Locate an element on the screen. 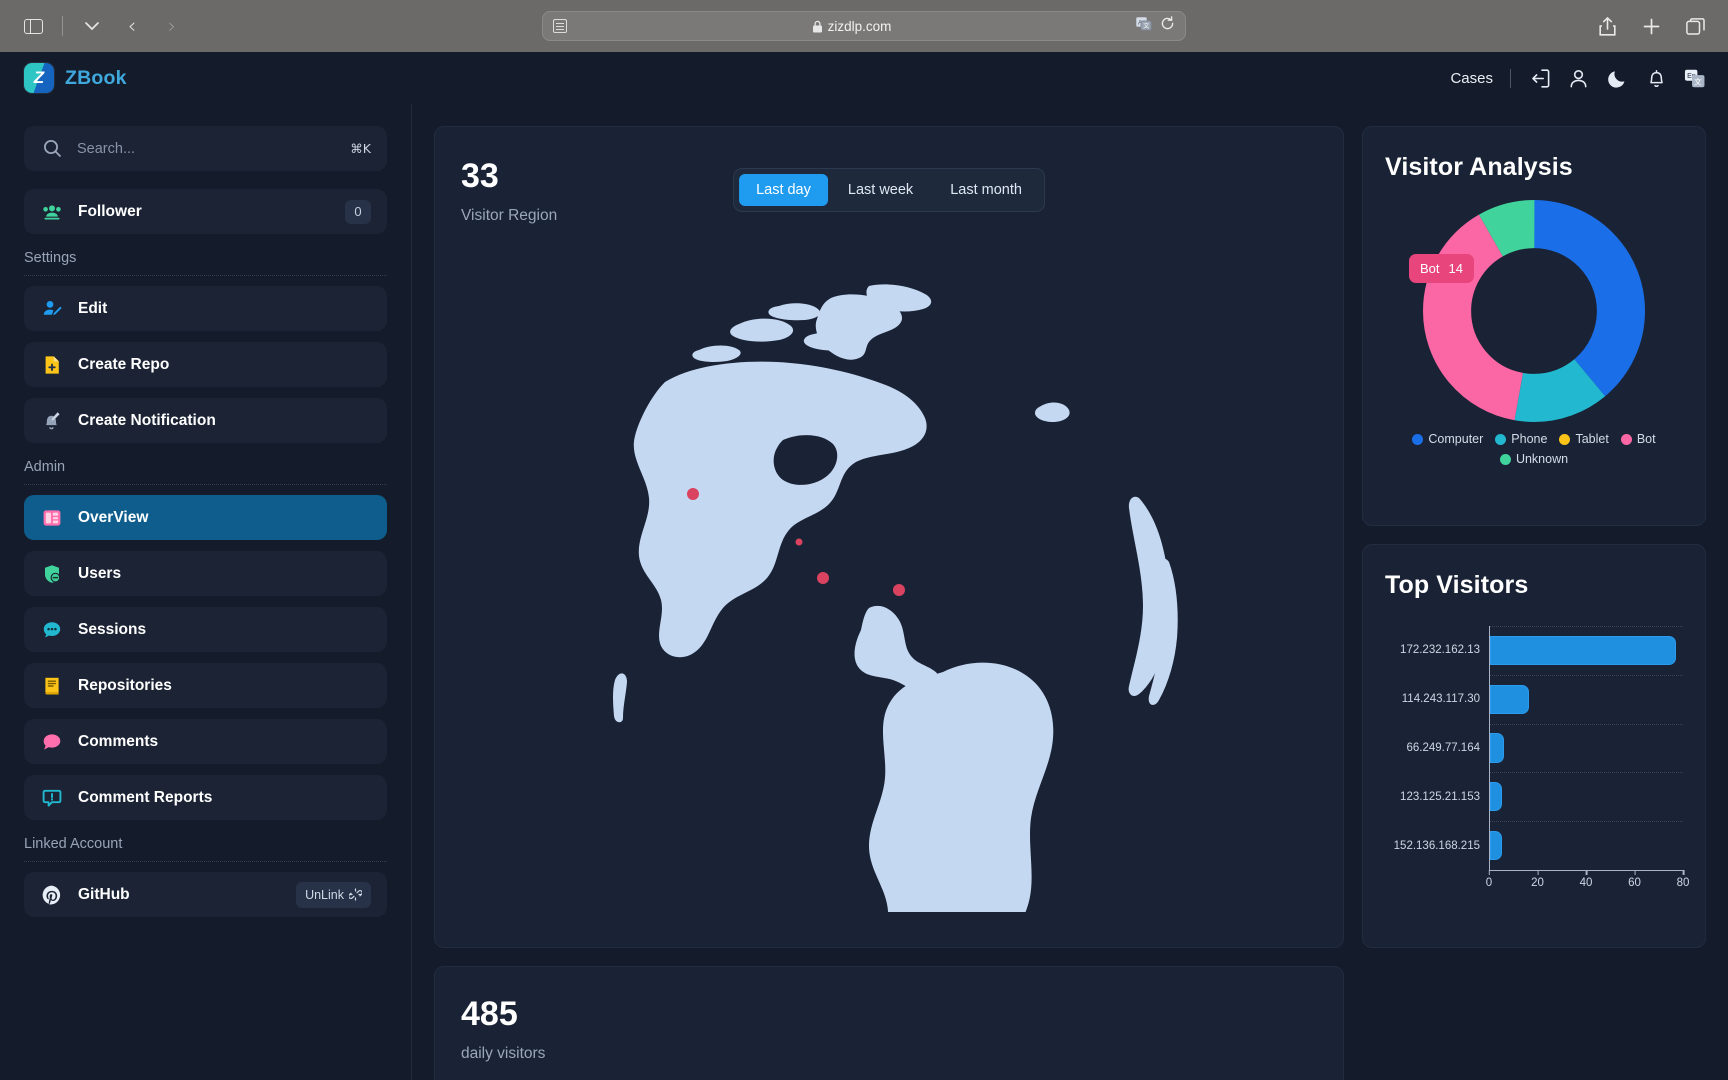 Image resolution: width=1728 pixels, height=1080 pixels. x-tick: 20 is located at coordinates (1537, 879).